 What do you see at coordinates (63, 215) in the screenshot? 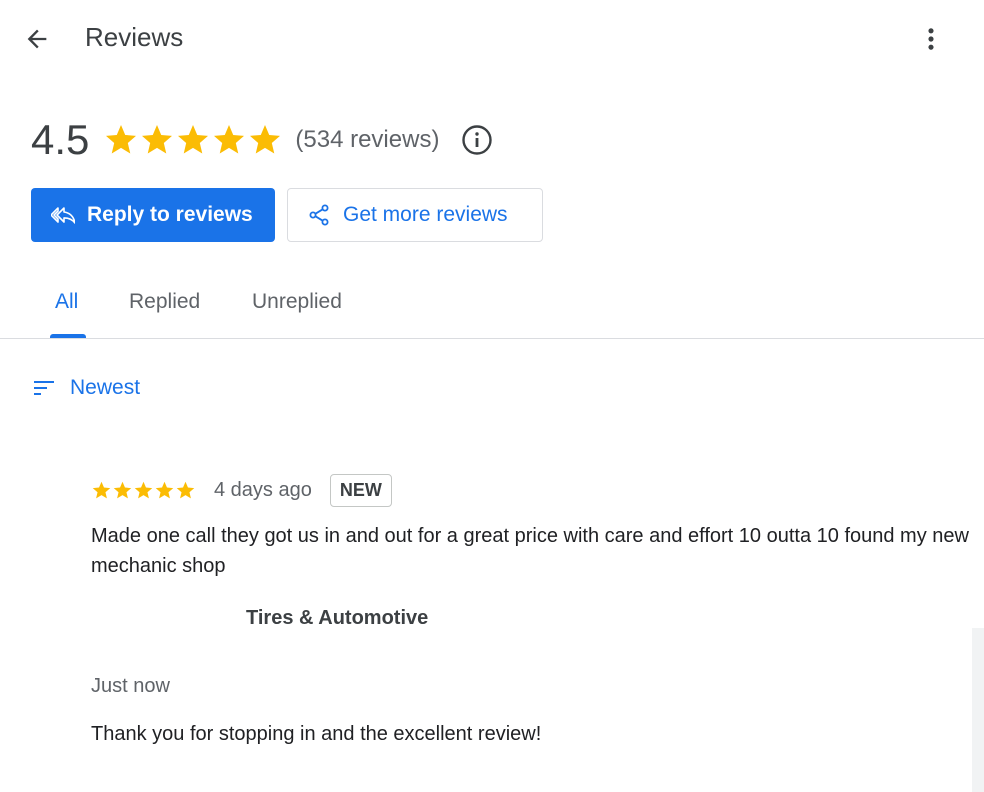
I see `reply-all-icon` at bounding box center [63, 215].